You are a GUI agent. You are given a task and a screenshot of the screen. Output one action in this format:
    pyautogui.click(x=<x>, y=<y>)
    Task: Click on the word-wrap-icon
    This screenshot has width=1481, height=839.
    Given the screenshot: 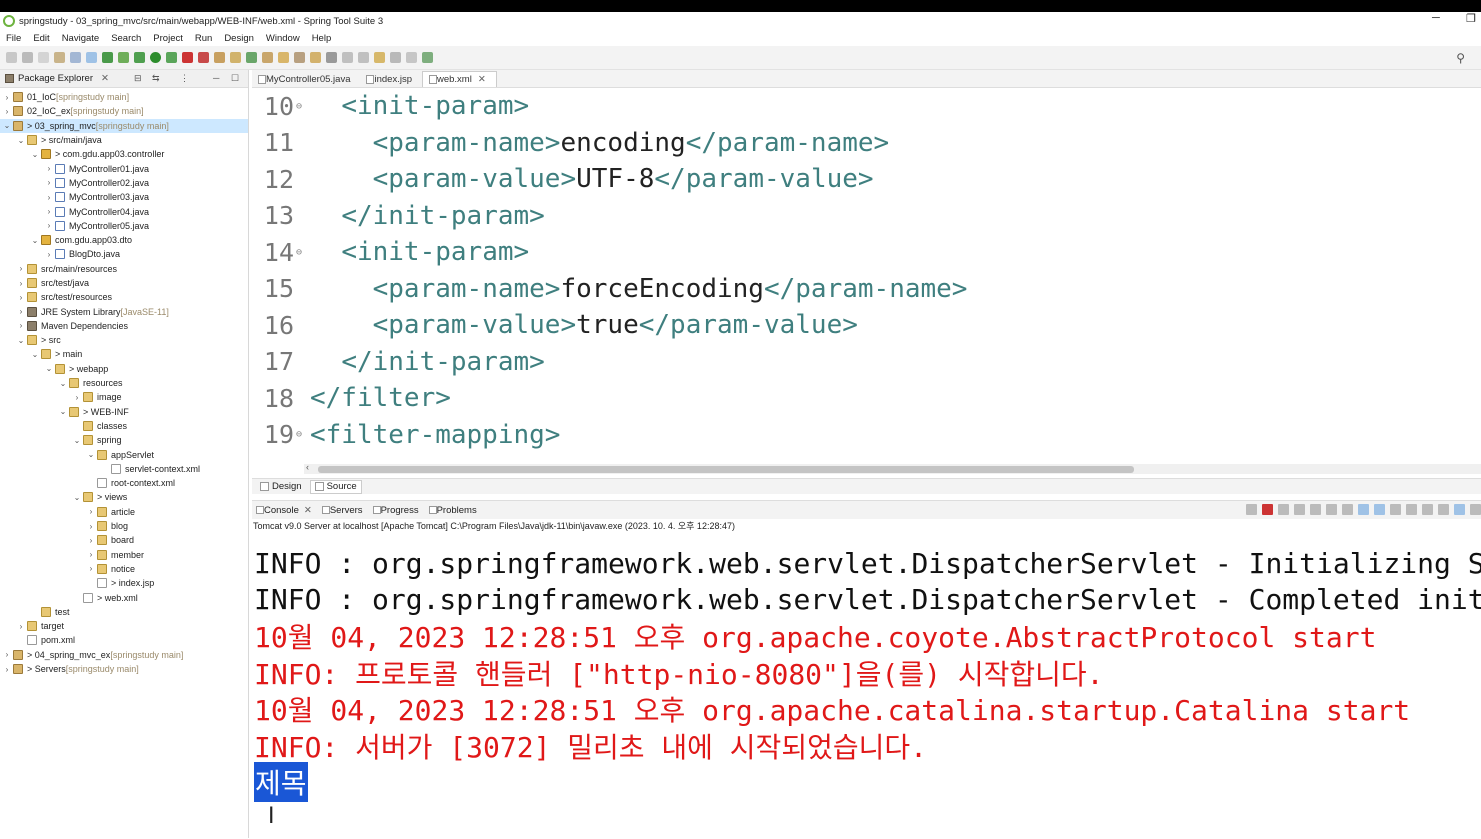 What is the action you would take?
    pyautogui.click(x=1347, y=509)
    